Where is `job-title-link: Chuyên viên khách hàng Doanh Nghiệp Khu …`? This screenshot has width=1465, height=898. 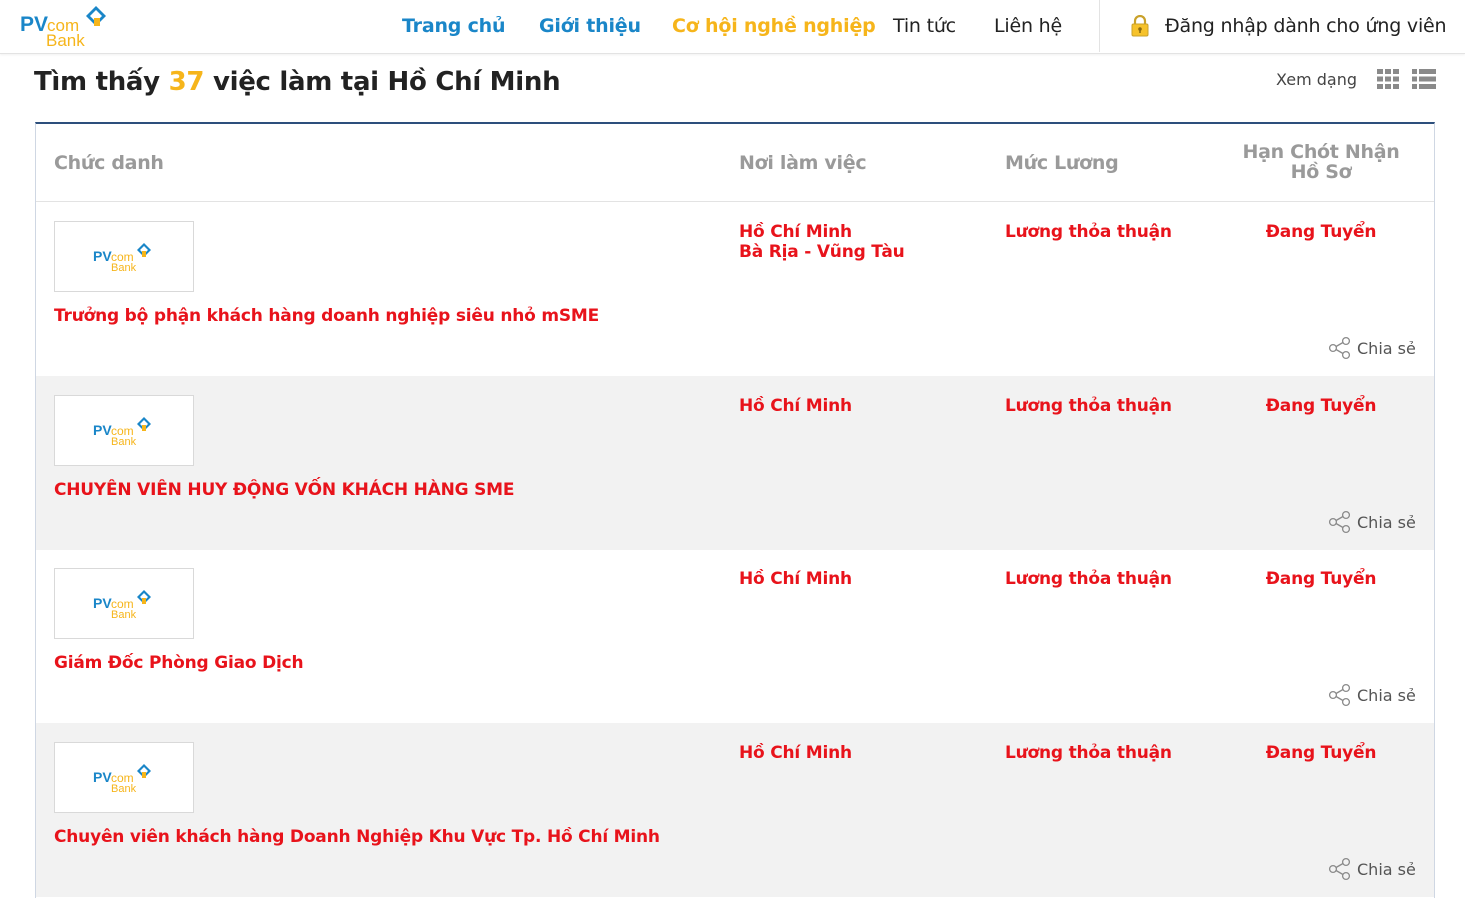 job-title-link: Chuyên viên khách hàng Doanh Nghiệp Khu … is located at coordinates (357, 837).